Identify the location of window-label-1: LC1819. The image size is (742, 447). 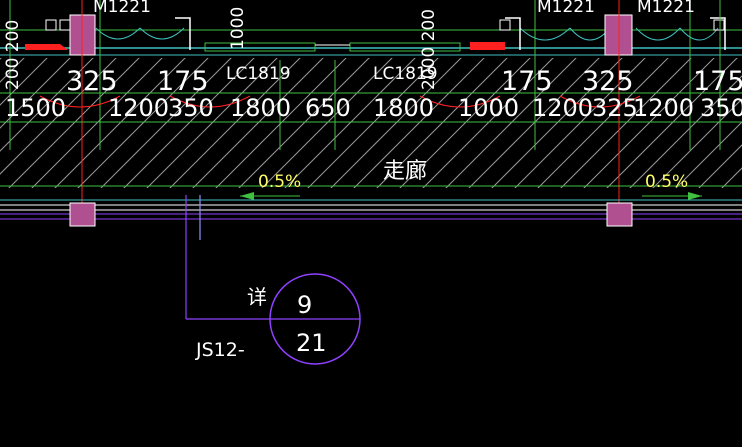
(258, 74).